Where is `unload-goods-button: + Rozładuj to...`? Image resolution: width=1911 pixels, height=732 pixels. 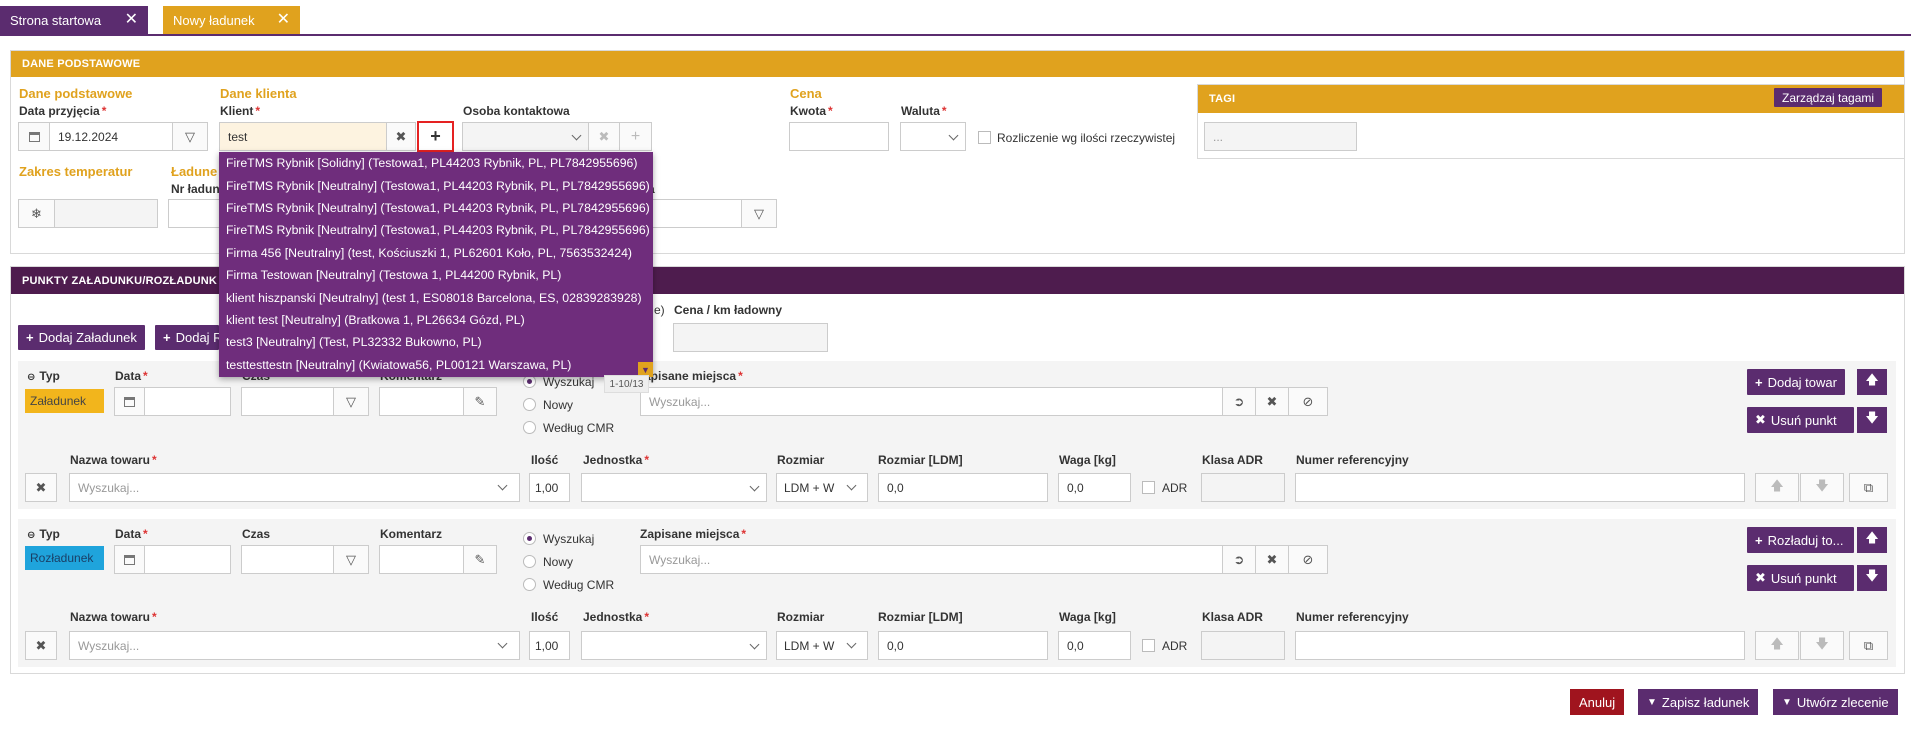
unload-goods-button: + Rozładuj to... is located at coordinates (1800, 540).